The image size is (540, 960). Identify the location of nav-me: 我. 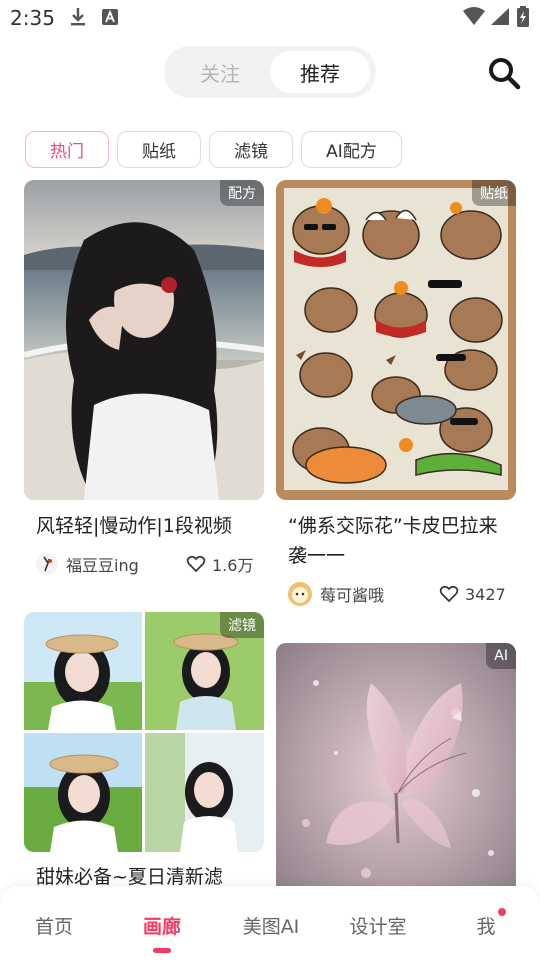
(486, 925).